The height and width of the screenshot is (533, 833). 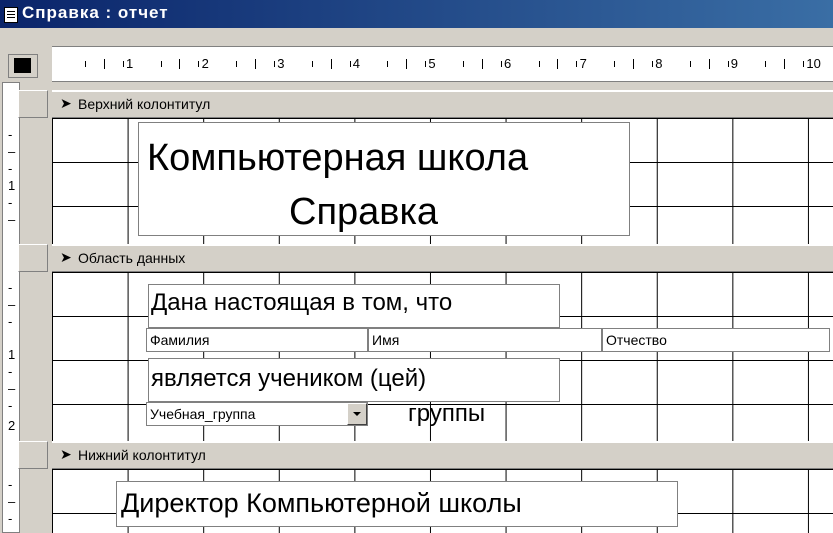 What do you see at coordinates (257, 340) in the screenshot?
I see `surname-field: Фамилия` at bounding box center [257, 340].